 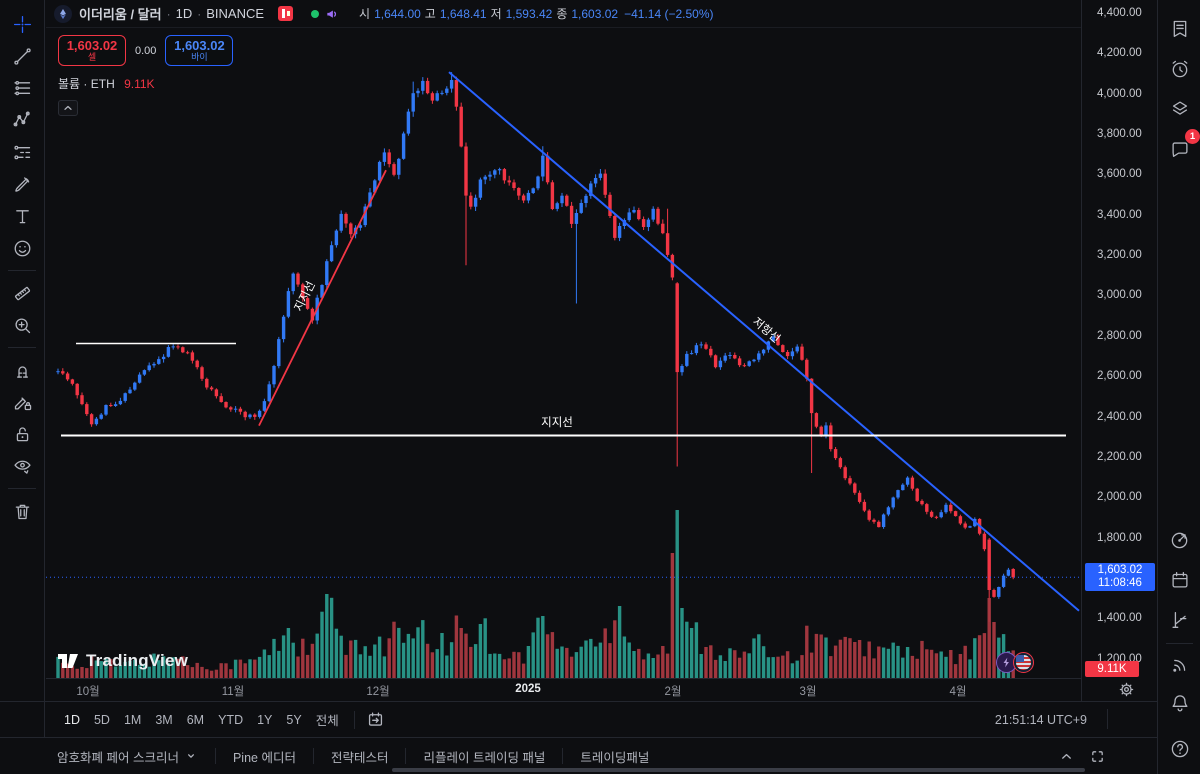 What do you see at coordinates (72, 720) in the screenshot?
I see `range-button-1d: 1D` at bounding box center [72, 720].